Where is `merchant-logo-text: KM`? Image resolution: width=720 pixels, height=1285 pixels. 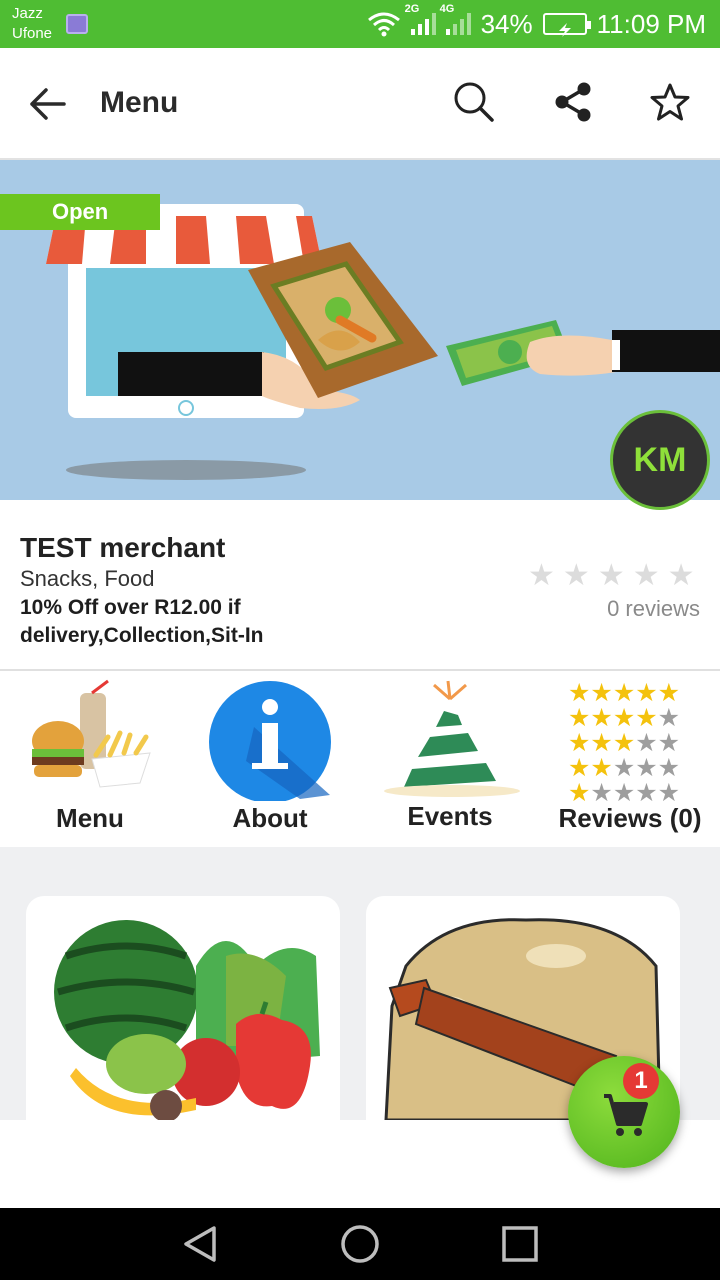
merchant-logo-text: KM is located at coordinates (660, 459).